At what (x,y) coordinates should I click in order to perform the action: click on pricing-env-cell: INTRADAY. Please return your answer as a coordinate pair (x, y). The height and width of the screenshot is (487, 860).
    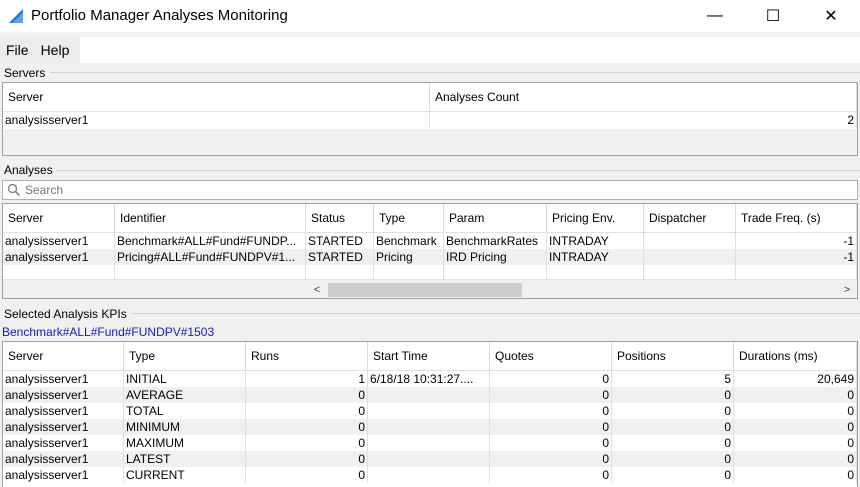
    Looking at the image, I should click on (595, 257).